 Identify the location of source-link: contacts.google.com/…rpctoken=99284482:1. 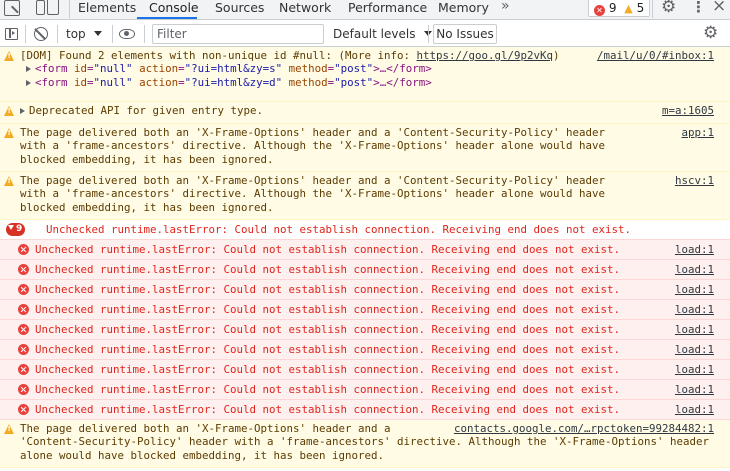
(584, 428).